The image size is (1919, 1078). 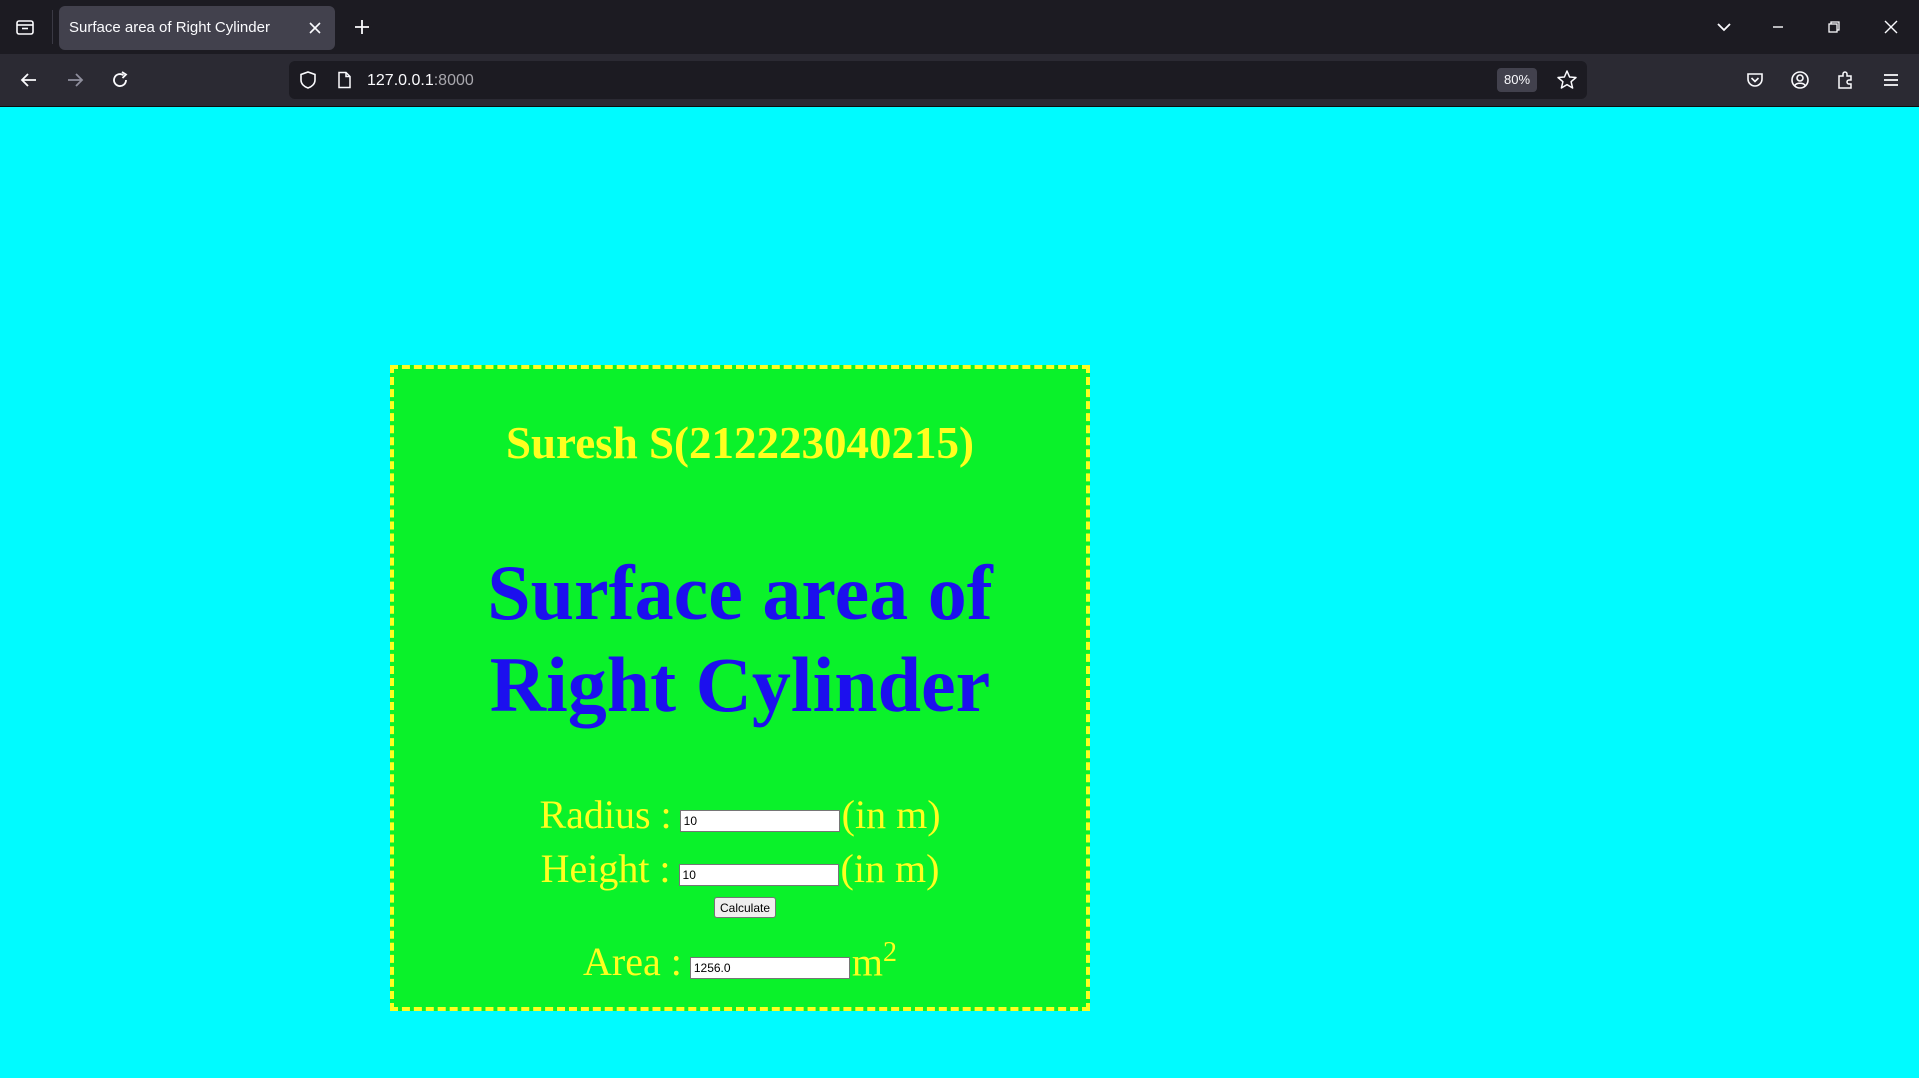 What do you see at coordinates (52, 27) in the screenshot?
I see `tab-divider` at bounding box center [52, 27].